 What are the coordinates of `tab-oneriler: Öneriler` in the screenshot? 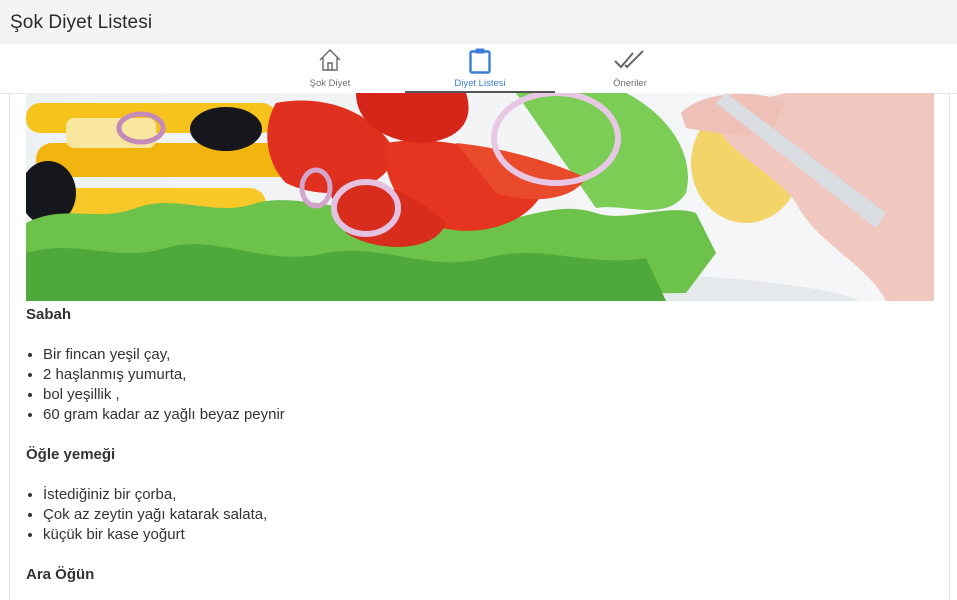 It's located at (630, 68).